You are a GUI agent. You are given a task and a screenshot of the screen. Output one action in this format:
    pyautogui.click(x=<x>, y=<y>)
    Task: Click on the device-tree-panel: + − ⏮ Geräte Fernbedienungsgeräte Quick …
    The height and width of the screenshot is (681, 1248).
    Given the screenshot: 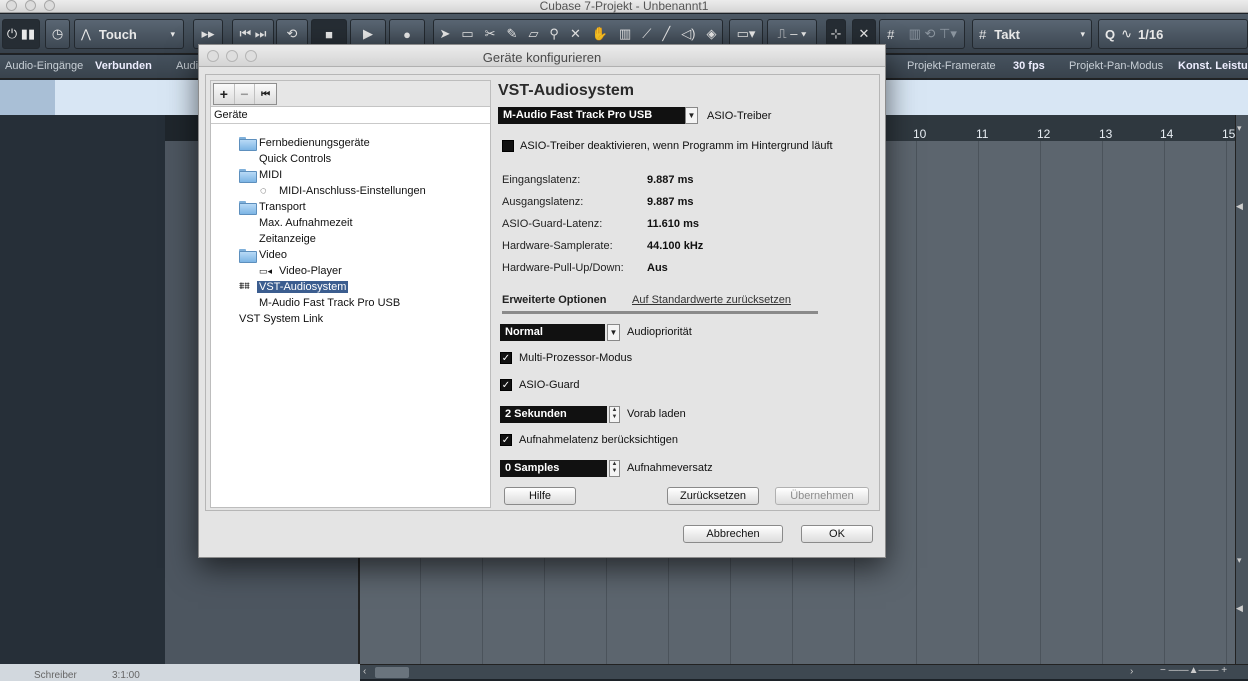 What is the action you would take?
    pyautogui.click(x=350, y=294)
    